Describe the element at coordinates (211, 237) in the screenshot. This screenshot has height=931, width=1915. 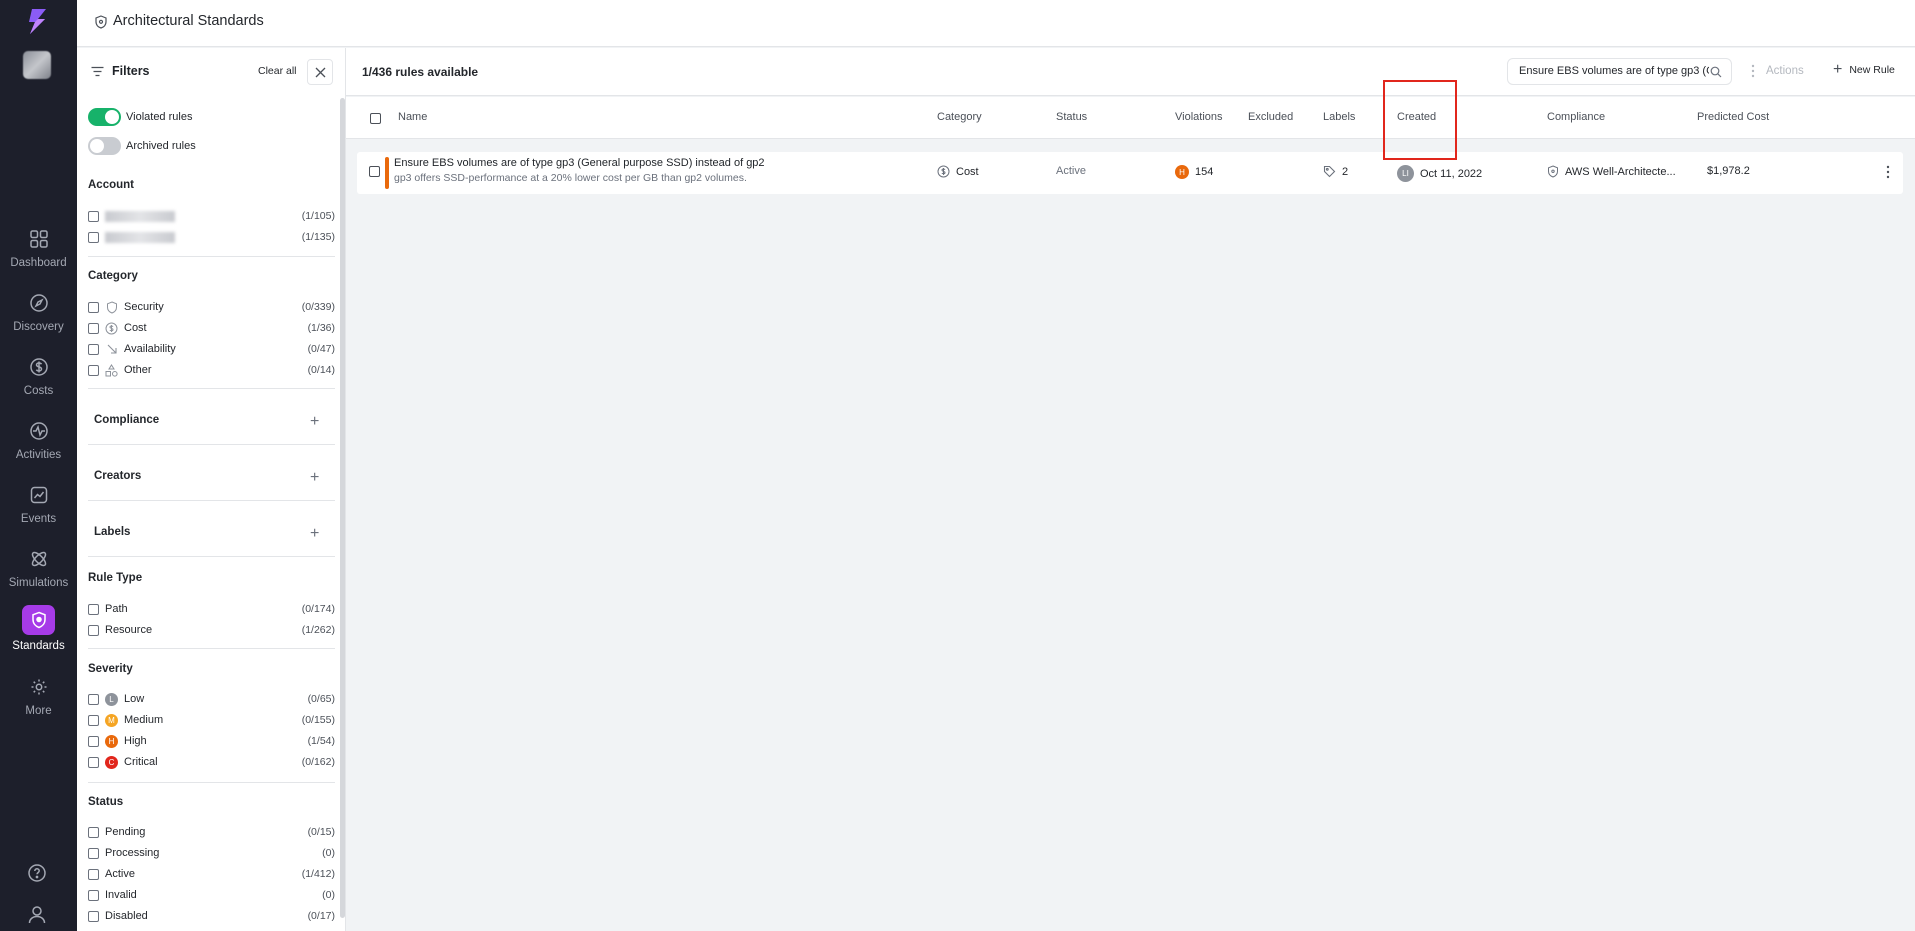
I see `account-filter-item: (1/135)` at that location.